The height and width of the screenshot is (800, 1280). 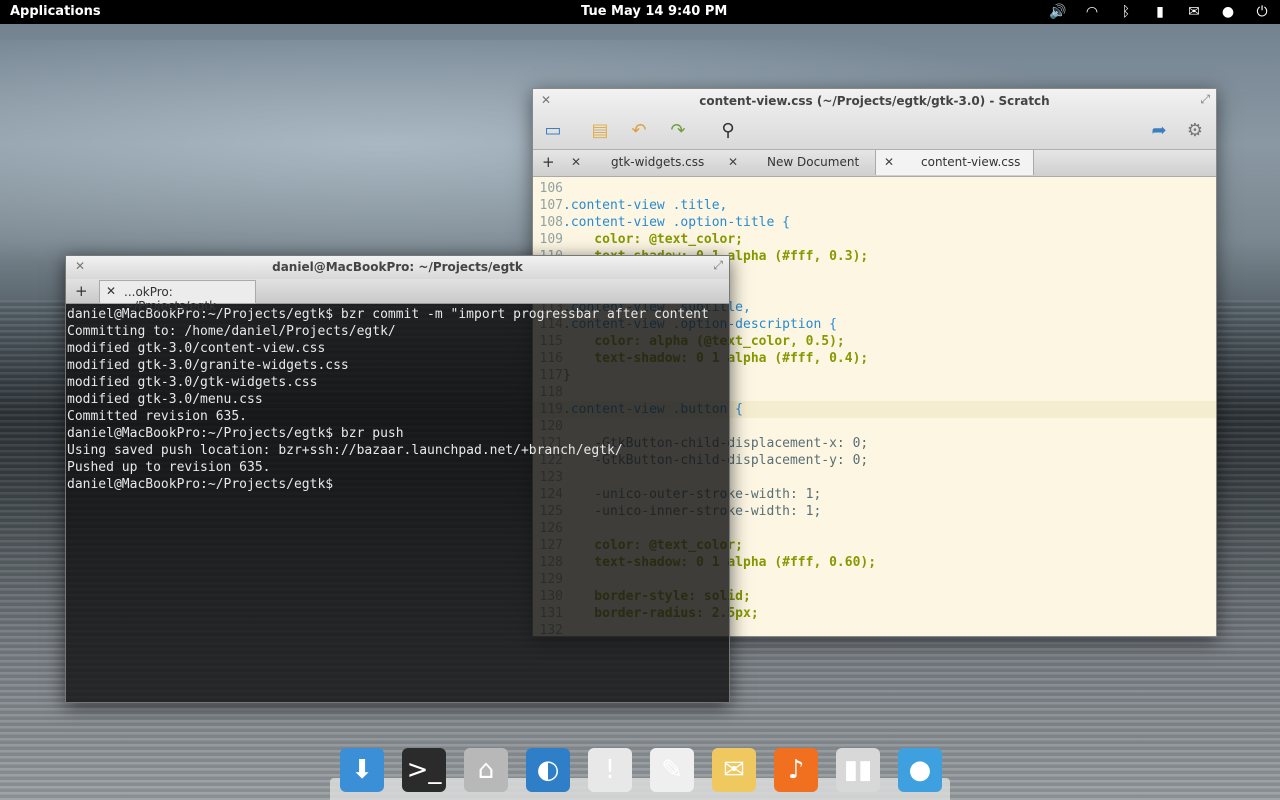 I want to click on terminal-line: modified gtk-3.0/gtk-widgets.css, so click(x=192, y=382).